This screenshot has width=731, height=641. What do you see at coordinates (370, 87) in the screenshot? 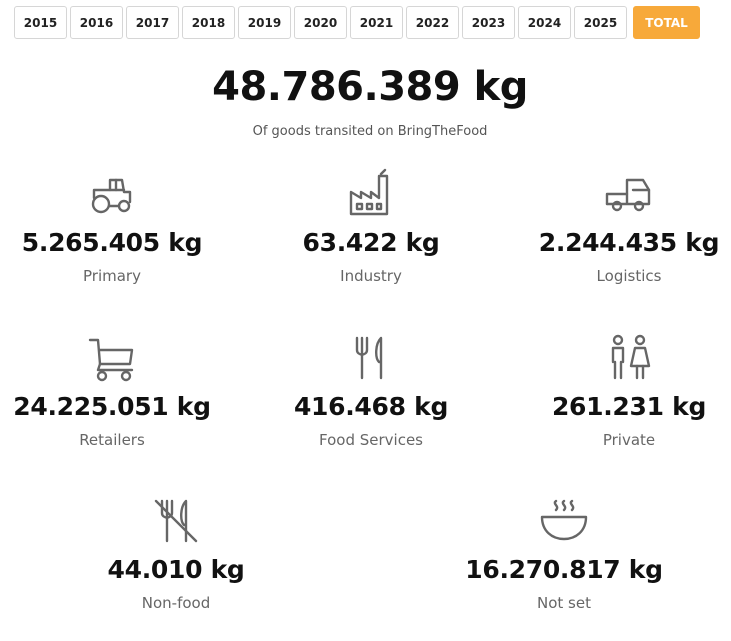
I see `total-weight: 48.786.389 kg` at bounding box center [370, 87].